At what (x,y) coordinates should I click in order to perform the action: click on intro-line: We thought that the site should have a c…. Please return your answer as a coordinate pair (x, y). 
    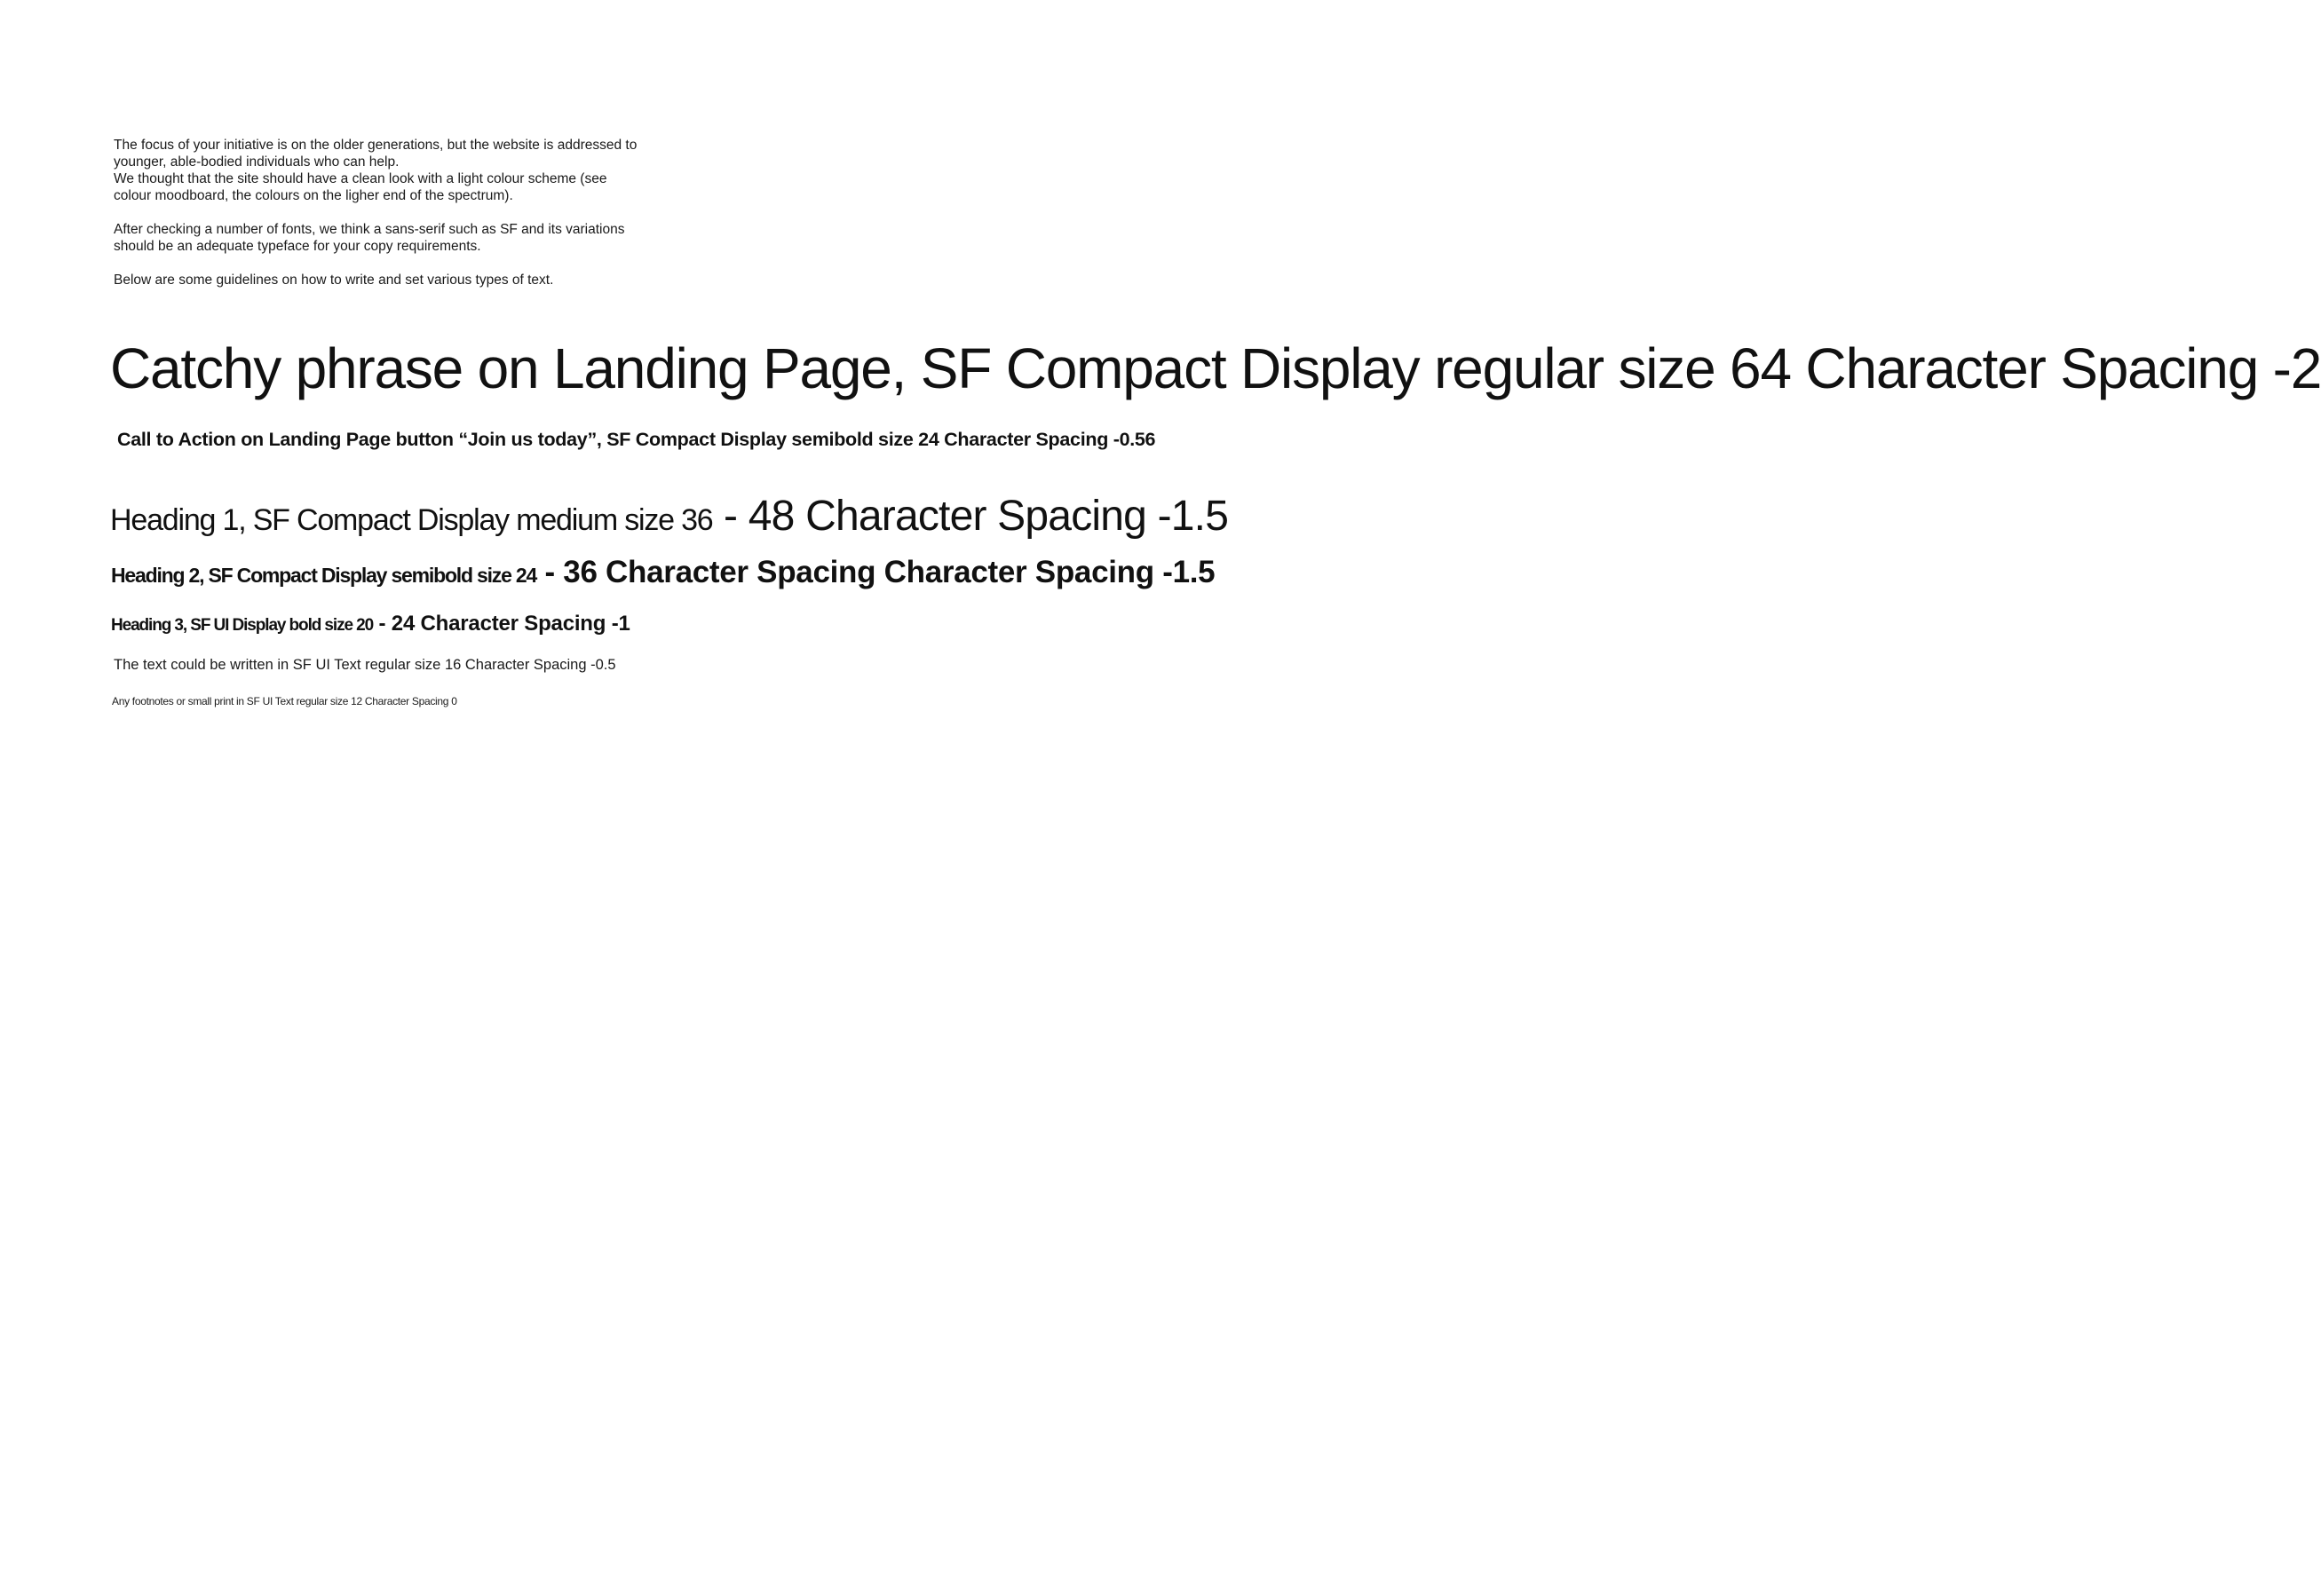
    Looking at the image, I should click on (360, 178).